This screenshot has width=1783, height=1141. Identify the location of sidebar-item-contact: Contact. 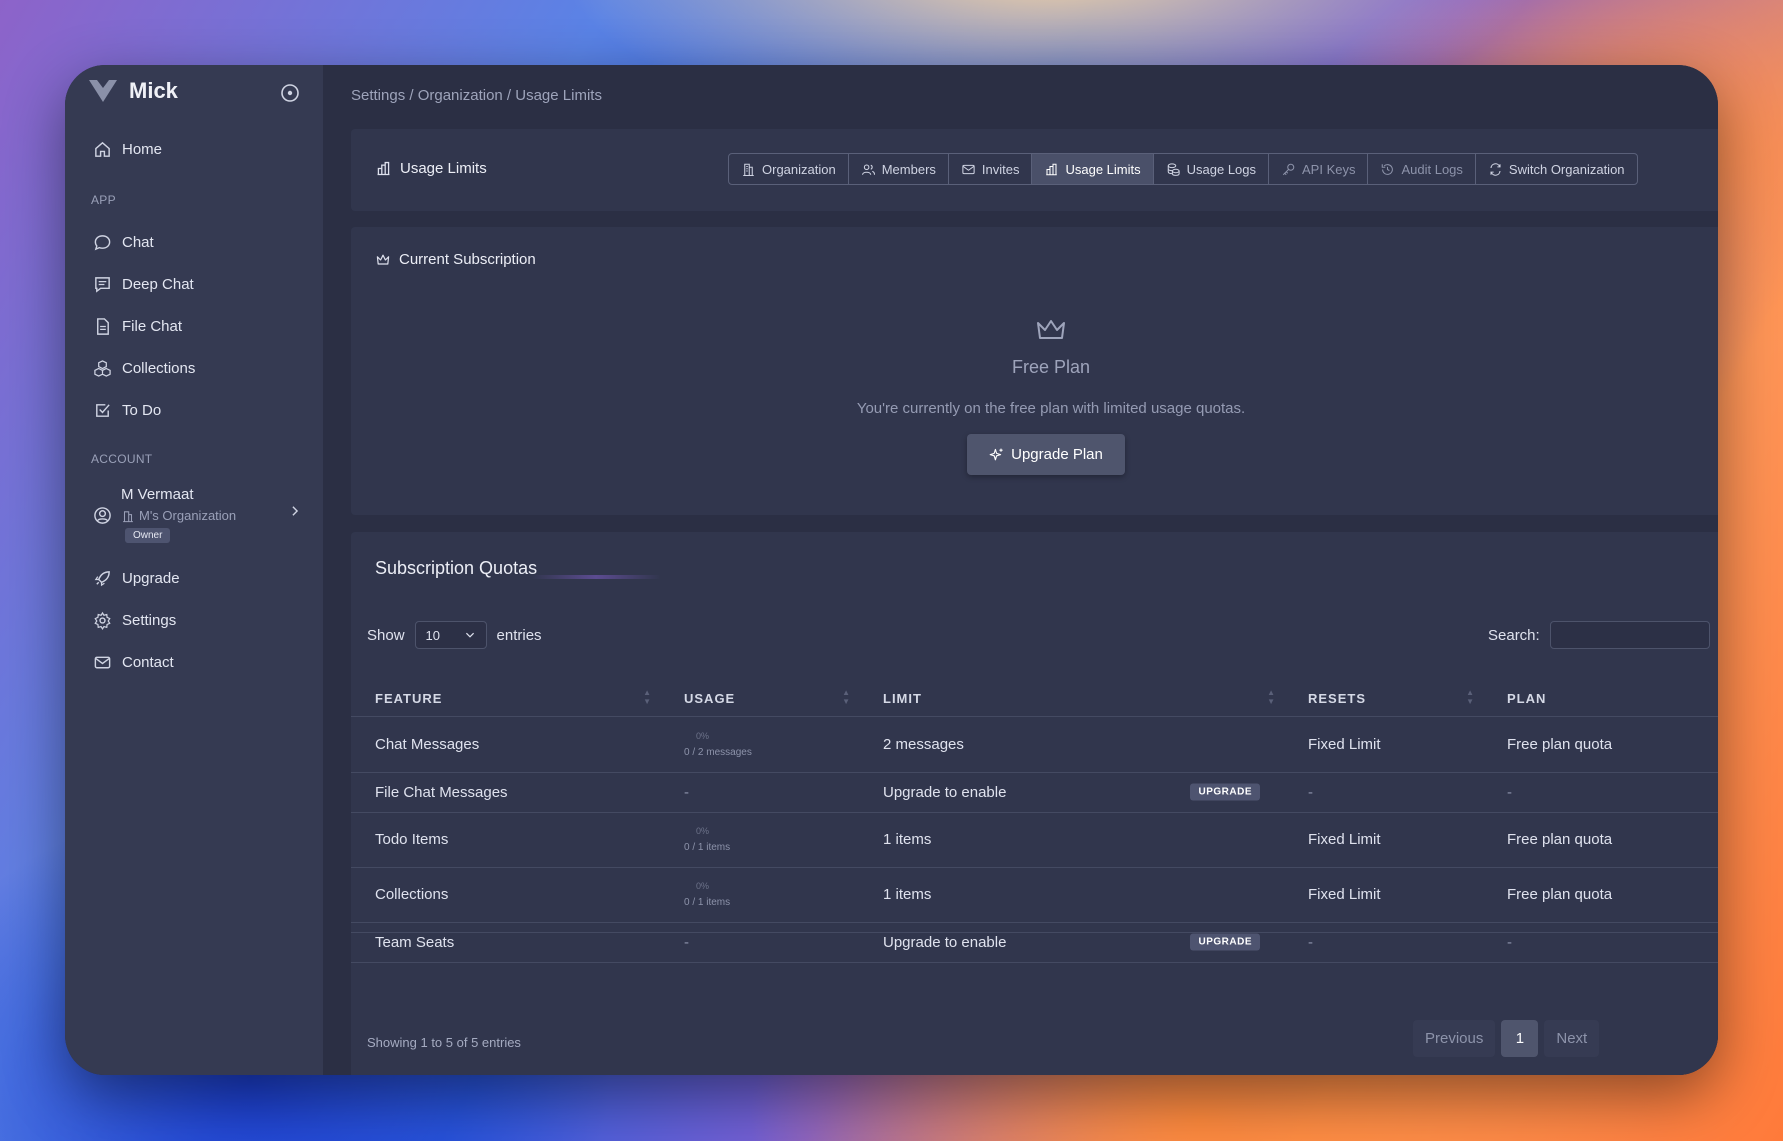
(133, 662).